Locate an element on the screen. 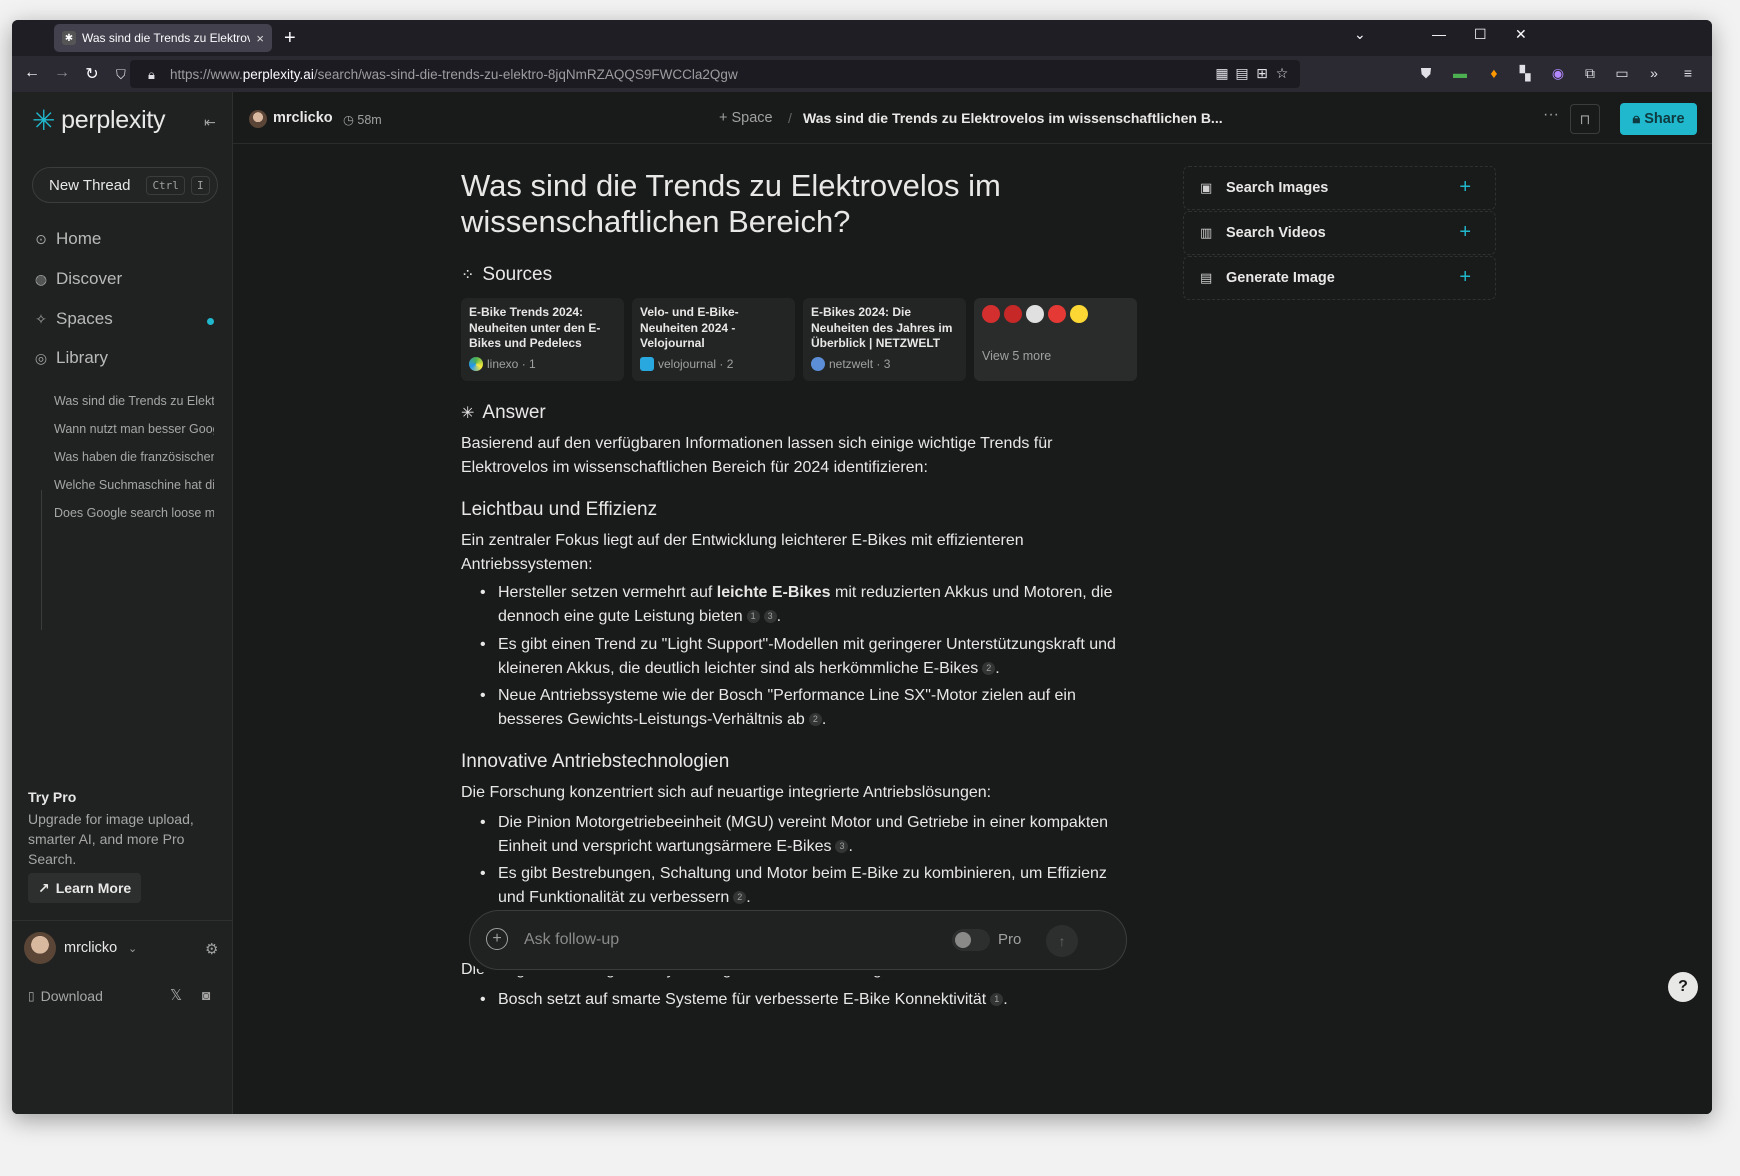  followup-bar: + Pro ↑ is located at coordinates (798, 940).